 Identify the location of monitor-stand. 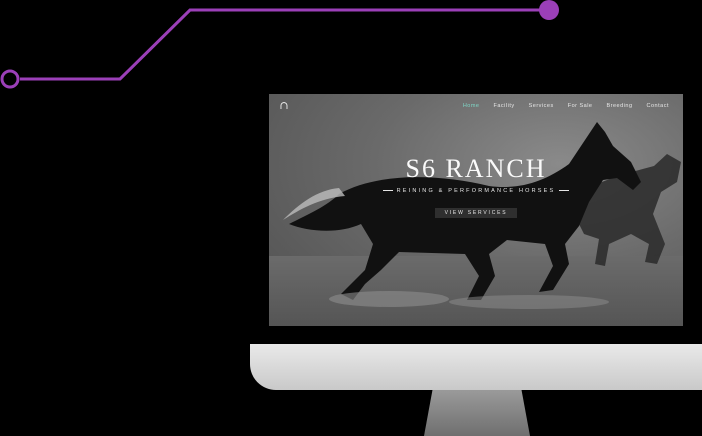
(477, 413).